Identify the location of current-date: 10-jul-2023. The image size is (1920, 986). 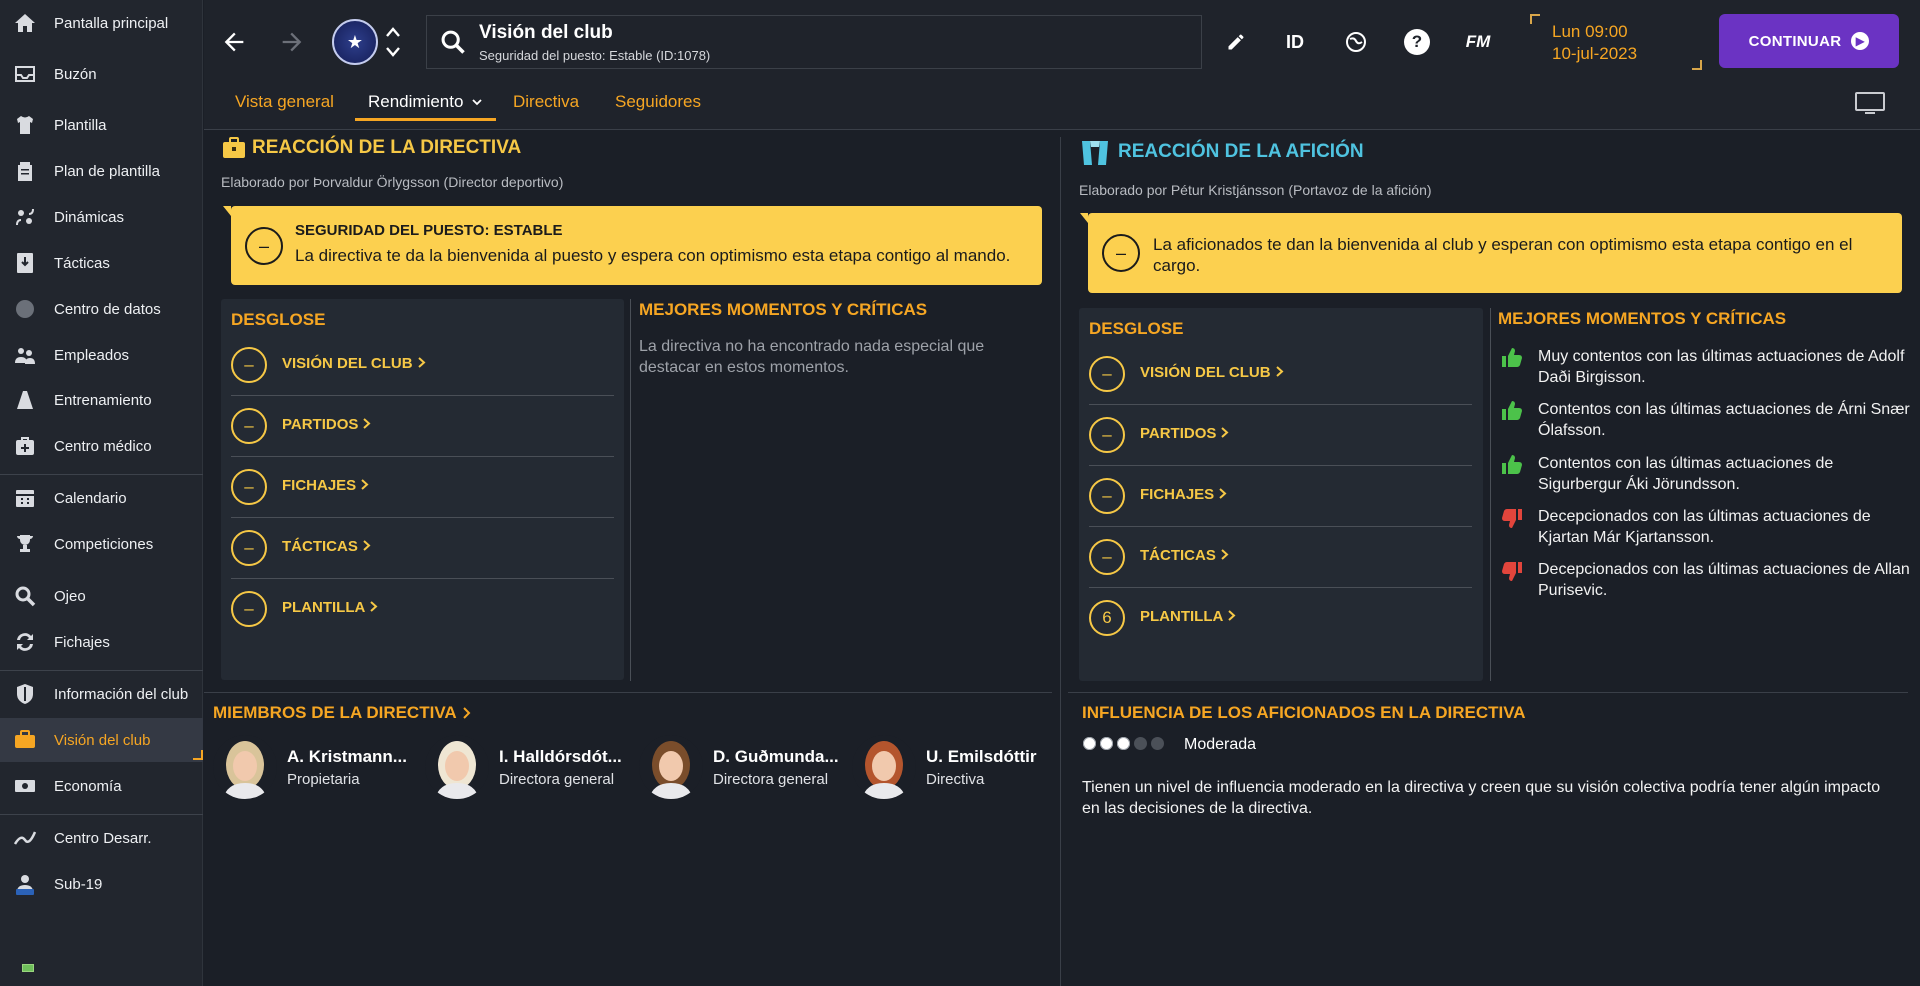
(1595, 53).